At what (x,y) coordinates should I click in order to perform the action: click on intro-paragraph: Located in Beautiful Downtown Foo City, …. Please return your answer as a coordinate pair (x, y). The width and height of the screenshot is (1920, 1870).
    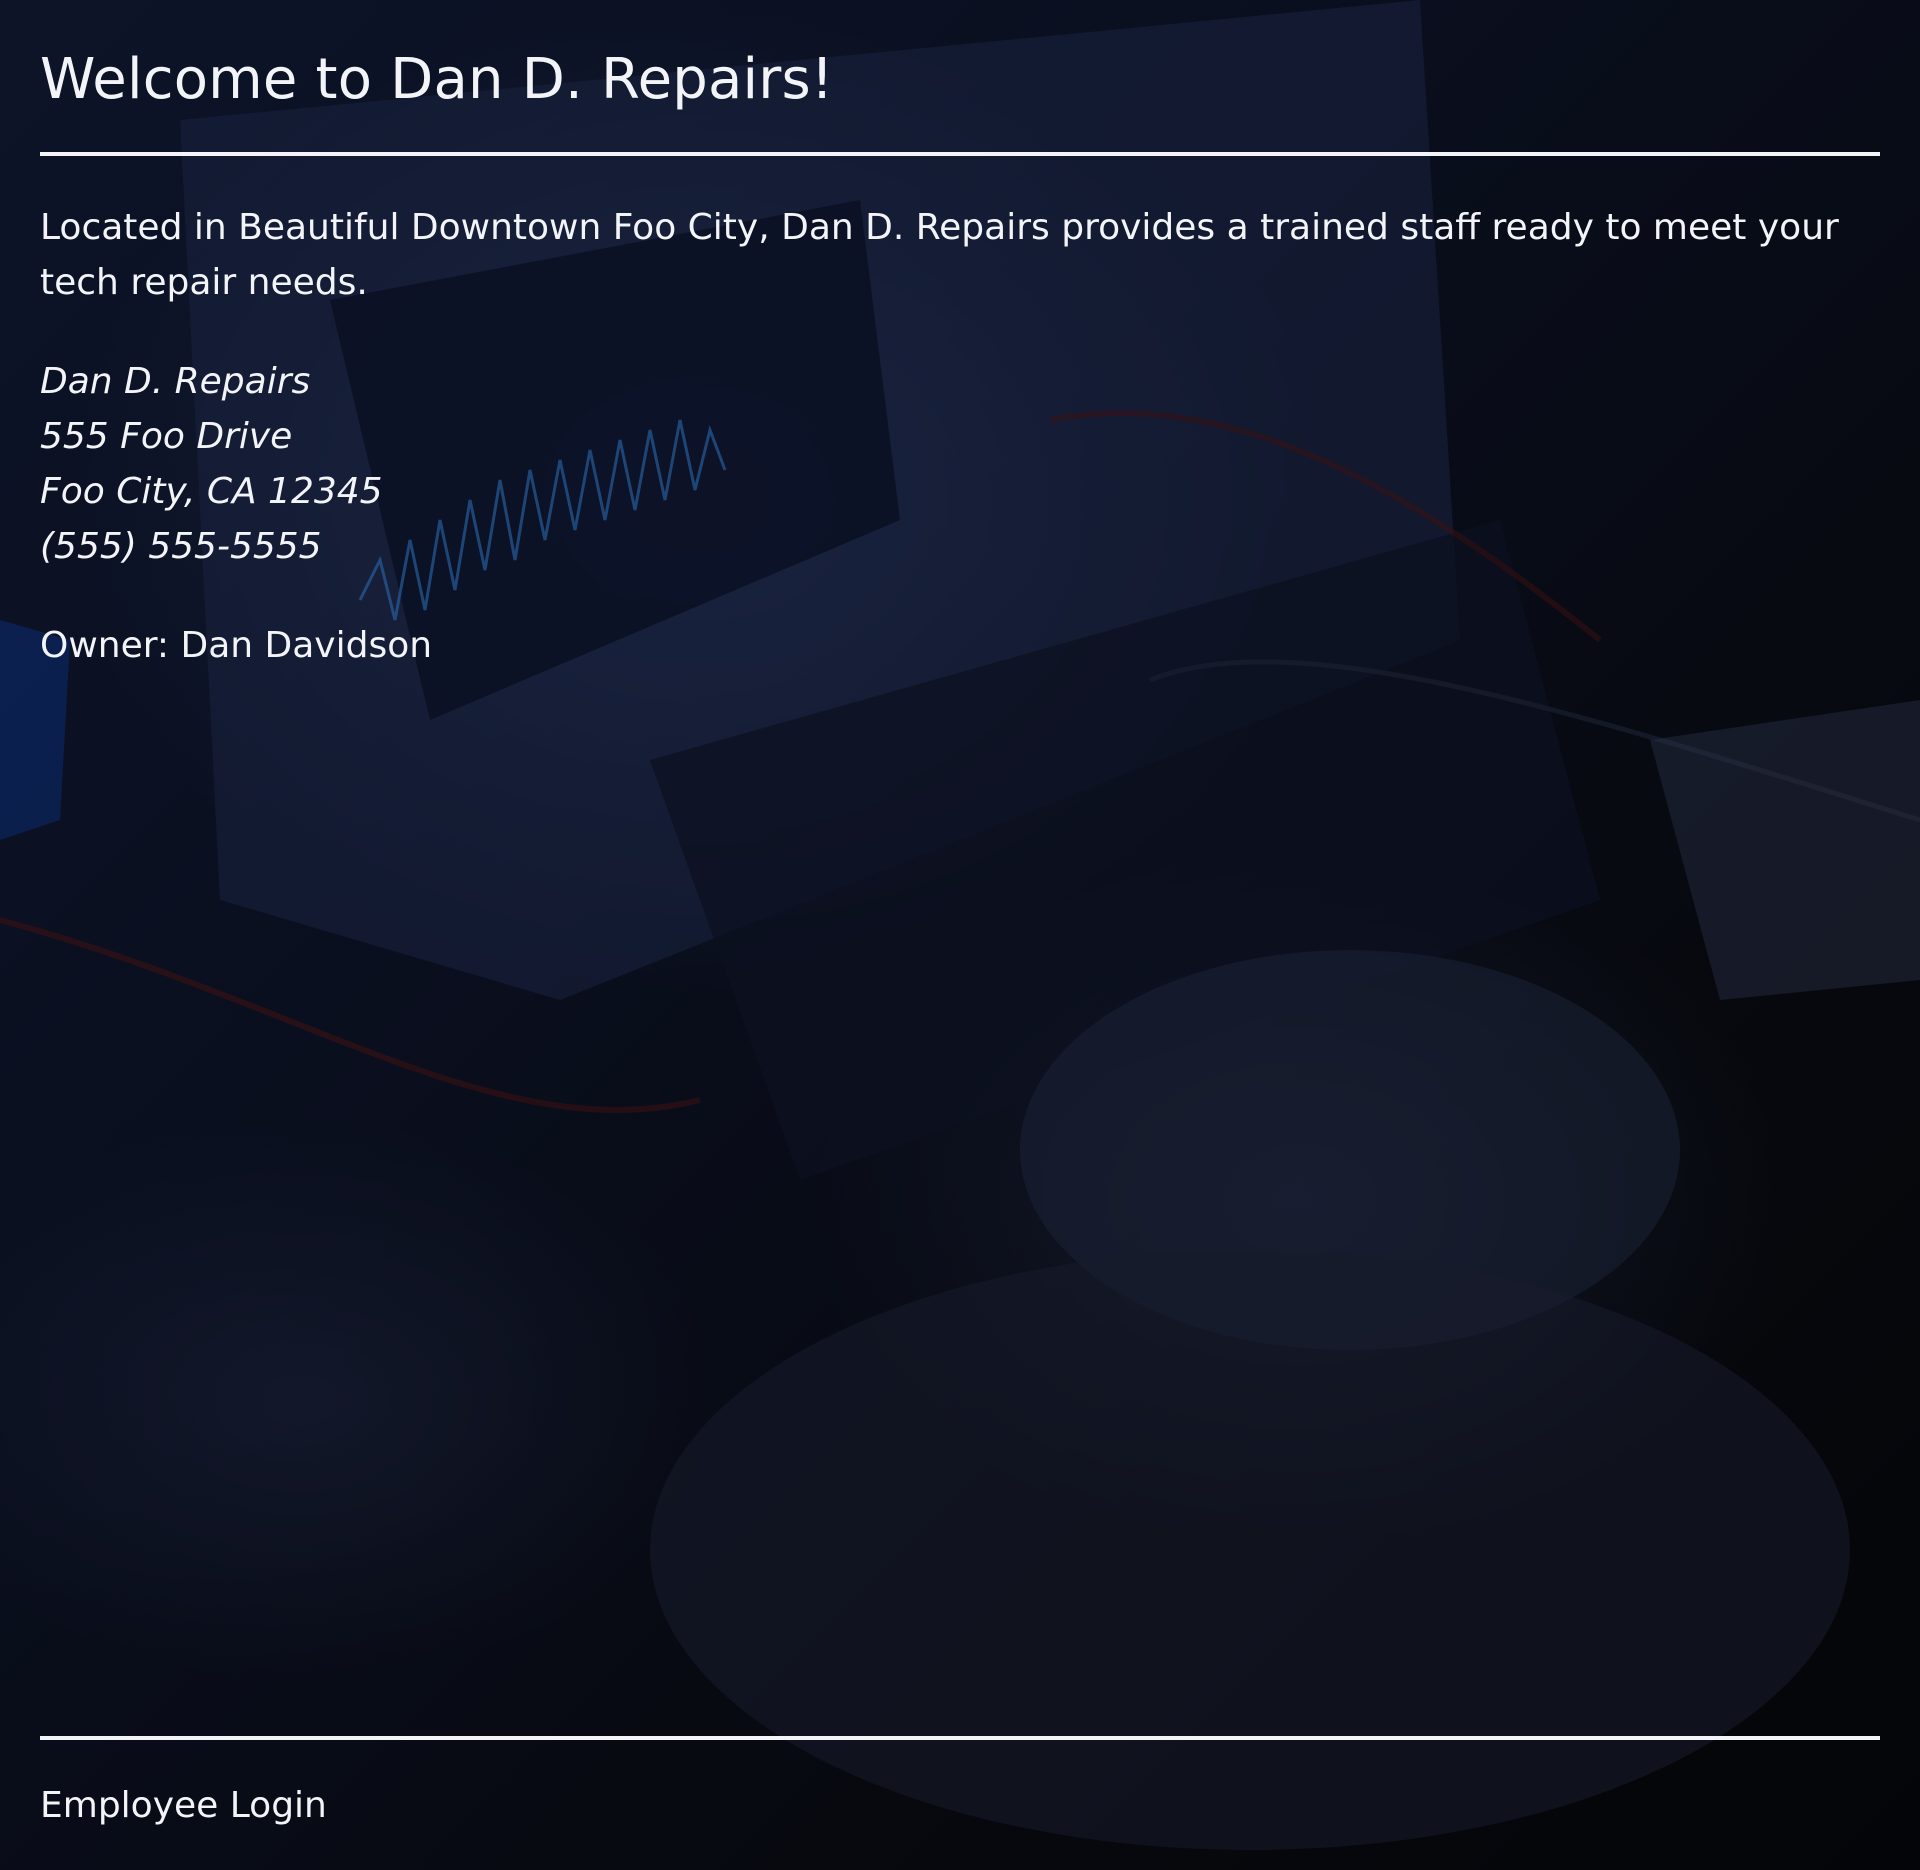
    Looking at the image, I should click on (939, 255).